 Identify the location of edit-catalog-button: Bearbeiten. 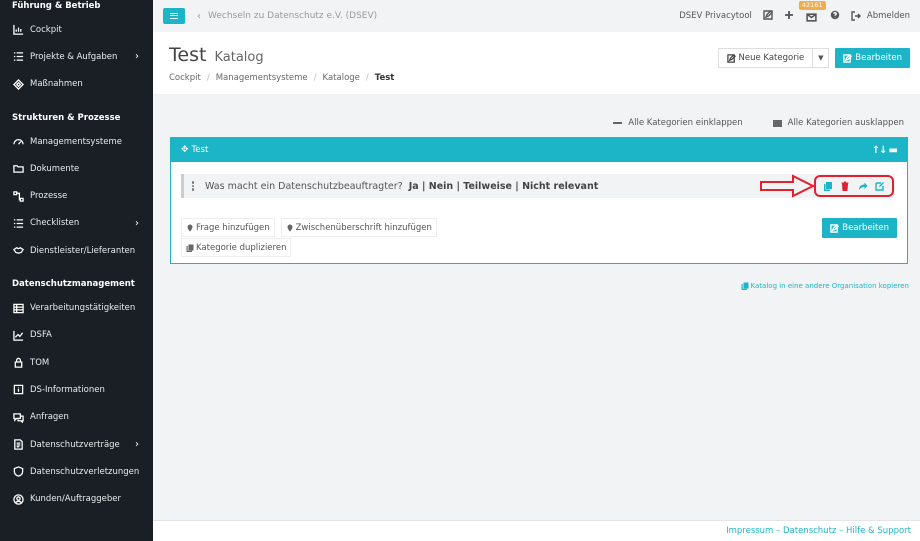
(872, 58).